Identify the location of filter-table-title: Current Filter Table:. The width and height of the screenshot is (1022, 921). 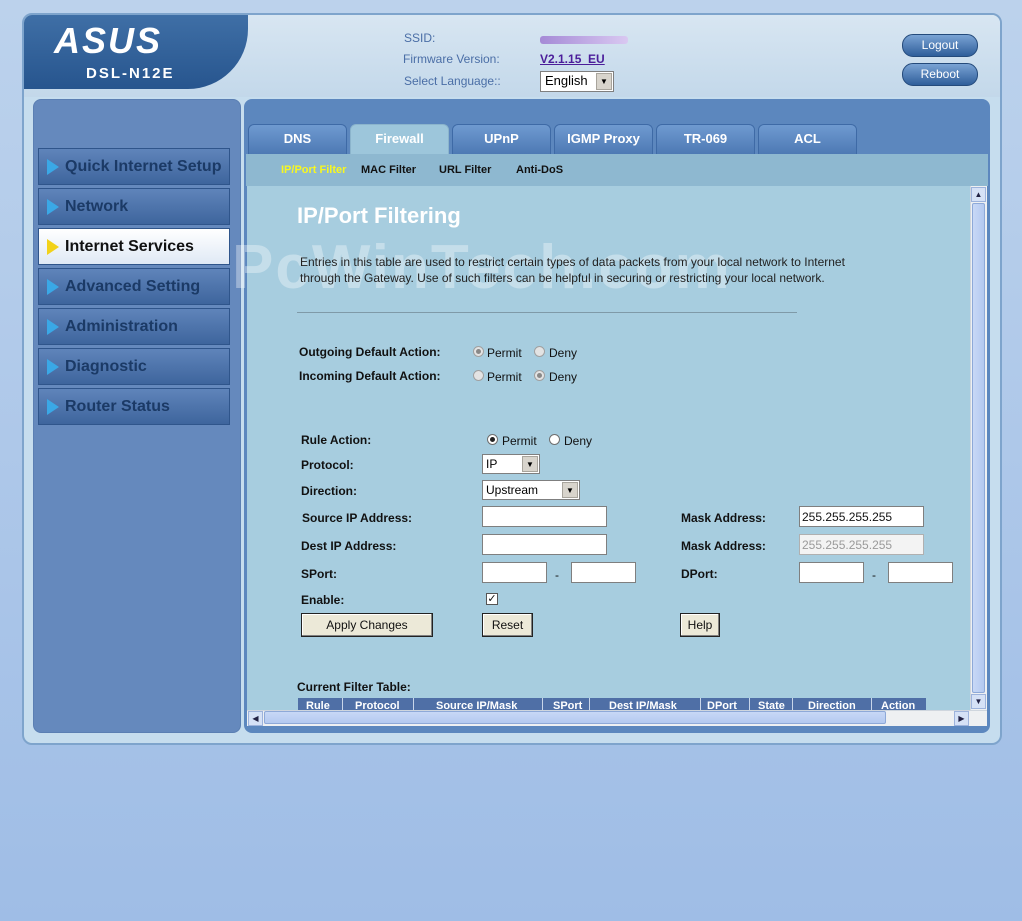
(354, 687).